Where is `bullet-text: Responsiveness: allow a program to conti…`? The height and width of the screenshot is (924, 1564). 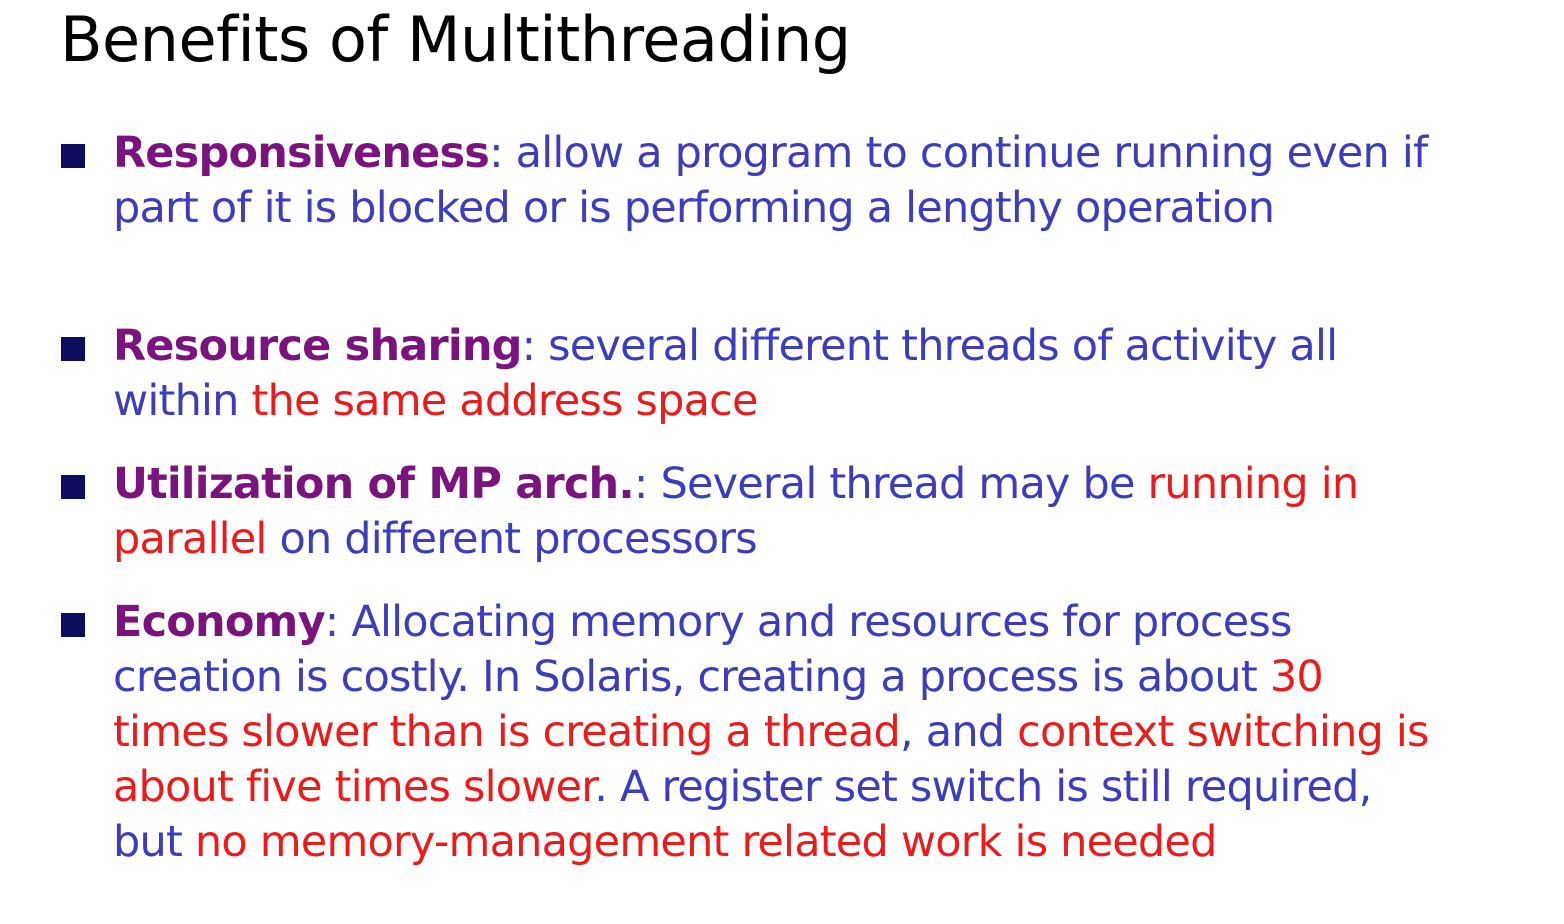
bullet-text: Responsiveness: allow a program to conti… is located at coordinates (778, 181).